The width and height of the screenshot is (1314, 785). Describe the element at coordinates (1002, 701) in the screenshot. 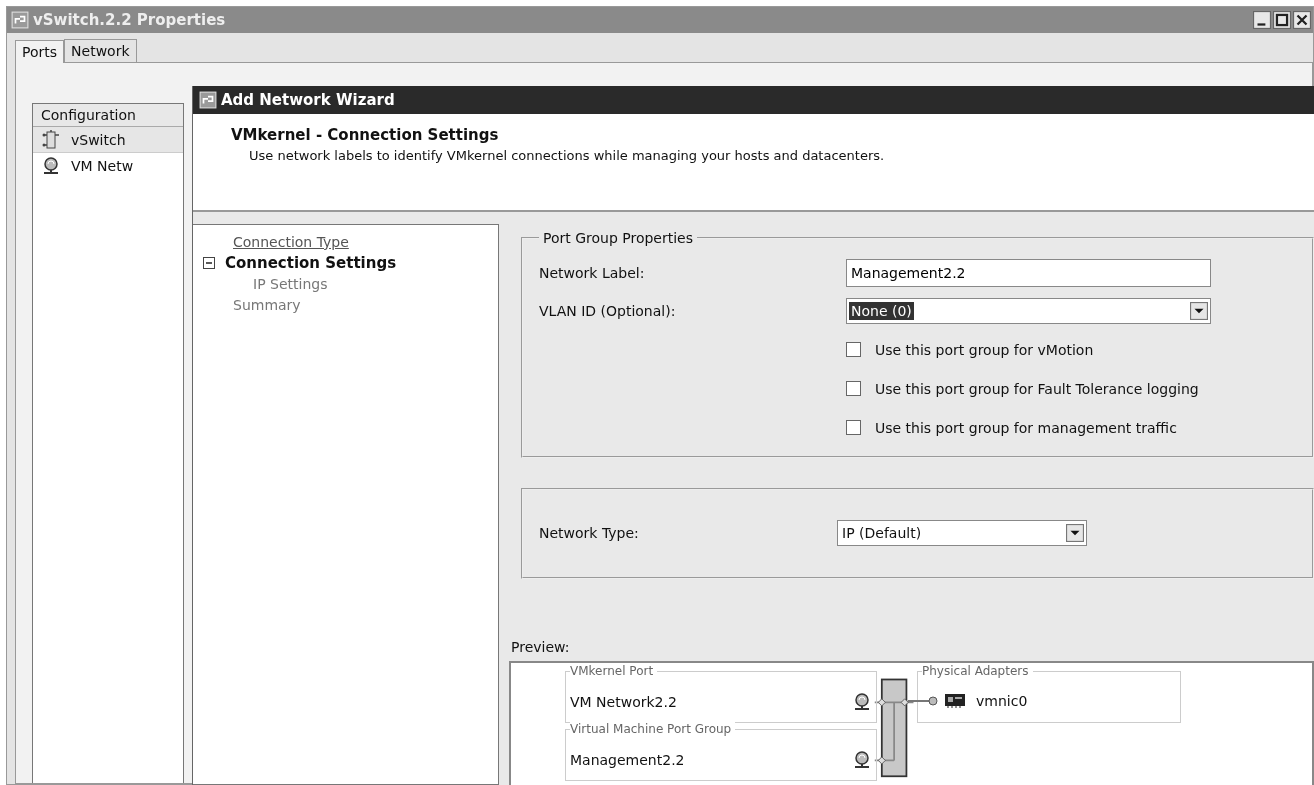

I see `adapter-name: vmnic0` at that location.